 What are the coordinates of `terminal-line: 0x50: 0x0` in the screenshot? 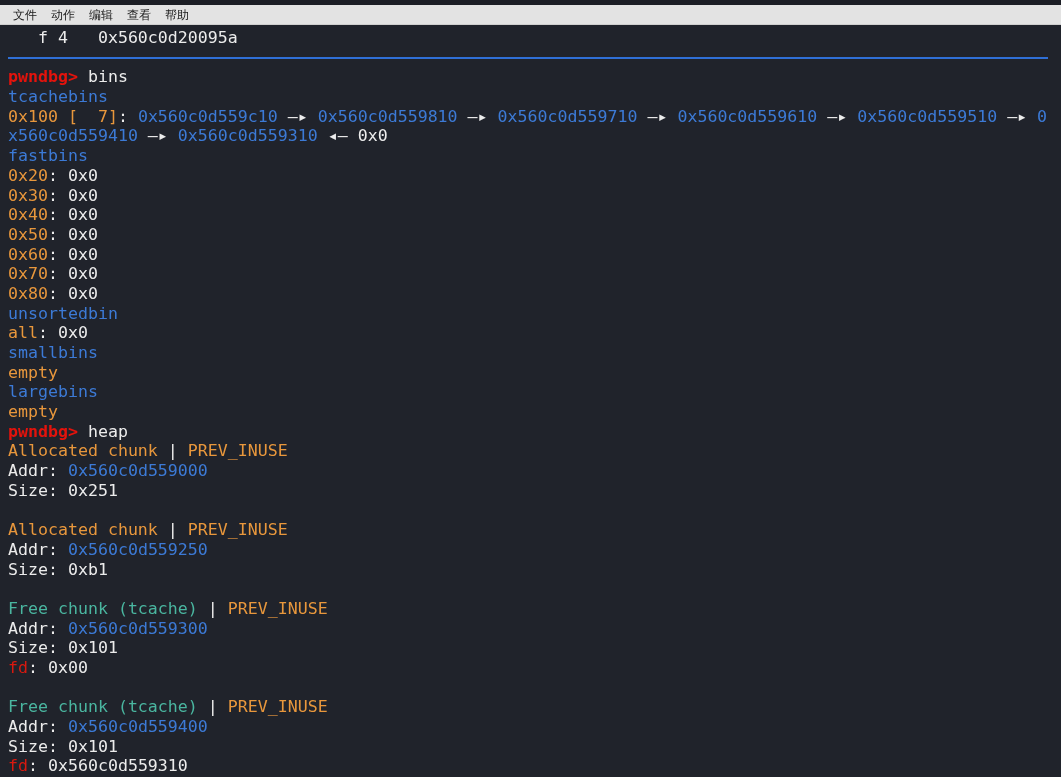 It's located at (53, 234).